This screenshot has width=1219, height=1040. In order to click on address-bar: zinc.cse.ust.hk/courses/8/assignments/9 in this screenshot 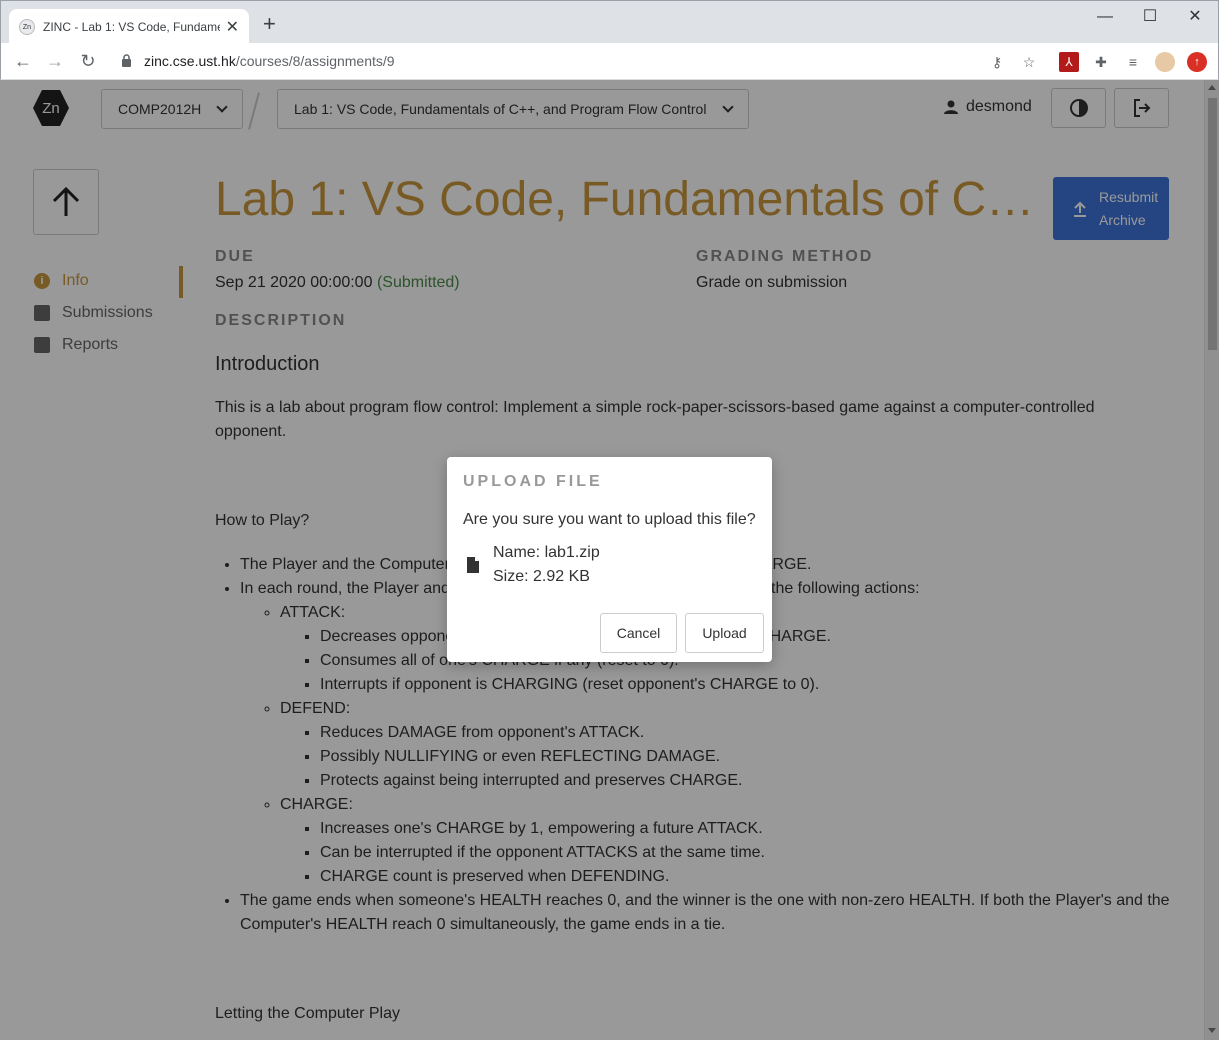, I will do `click(269, 61)`.